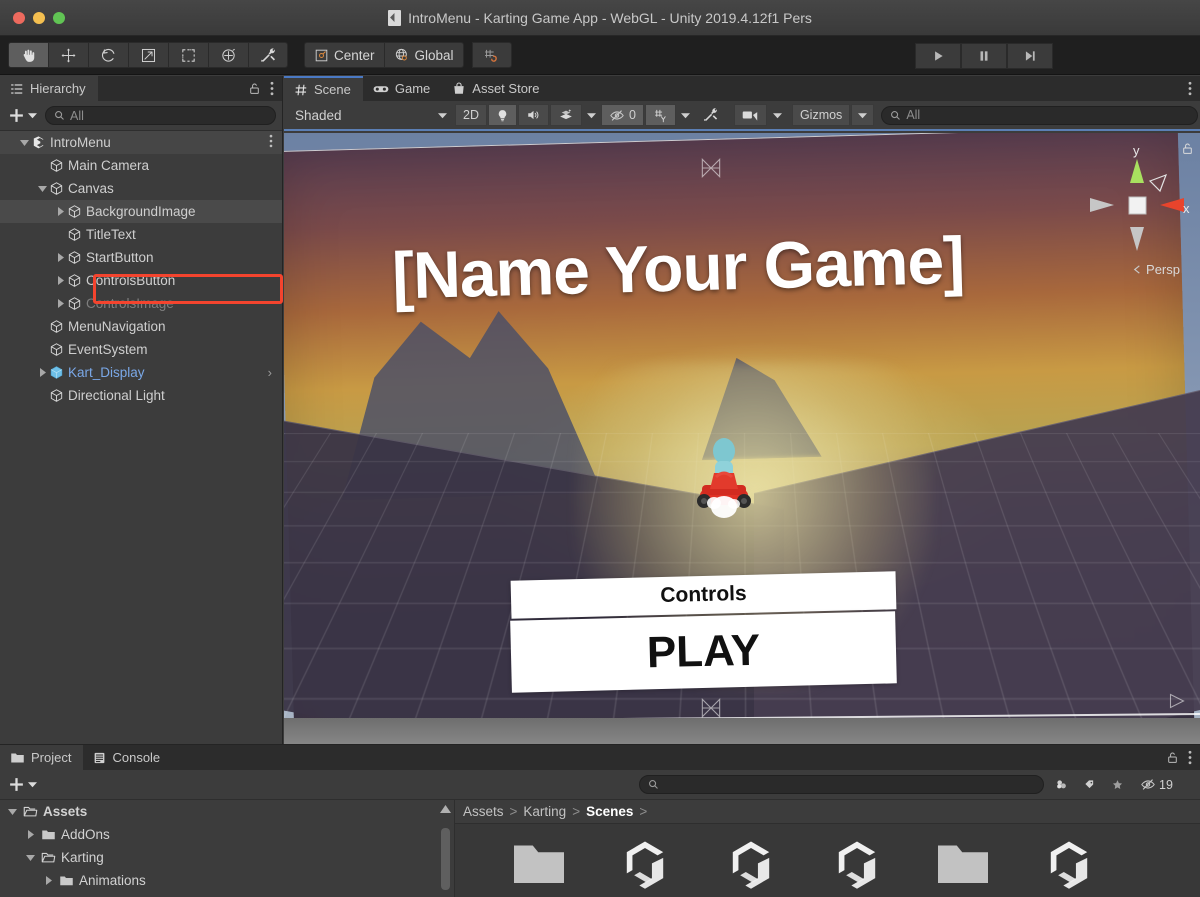 The image size is (1200, 897). I want to click on play-button, so click(938, 56).